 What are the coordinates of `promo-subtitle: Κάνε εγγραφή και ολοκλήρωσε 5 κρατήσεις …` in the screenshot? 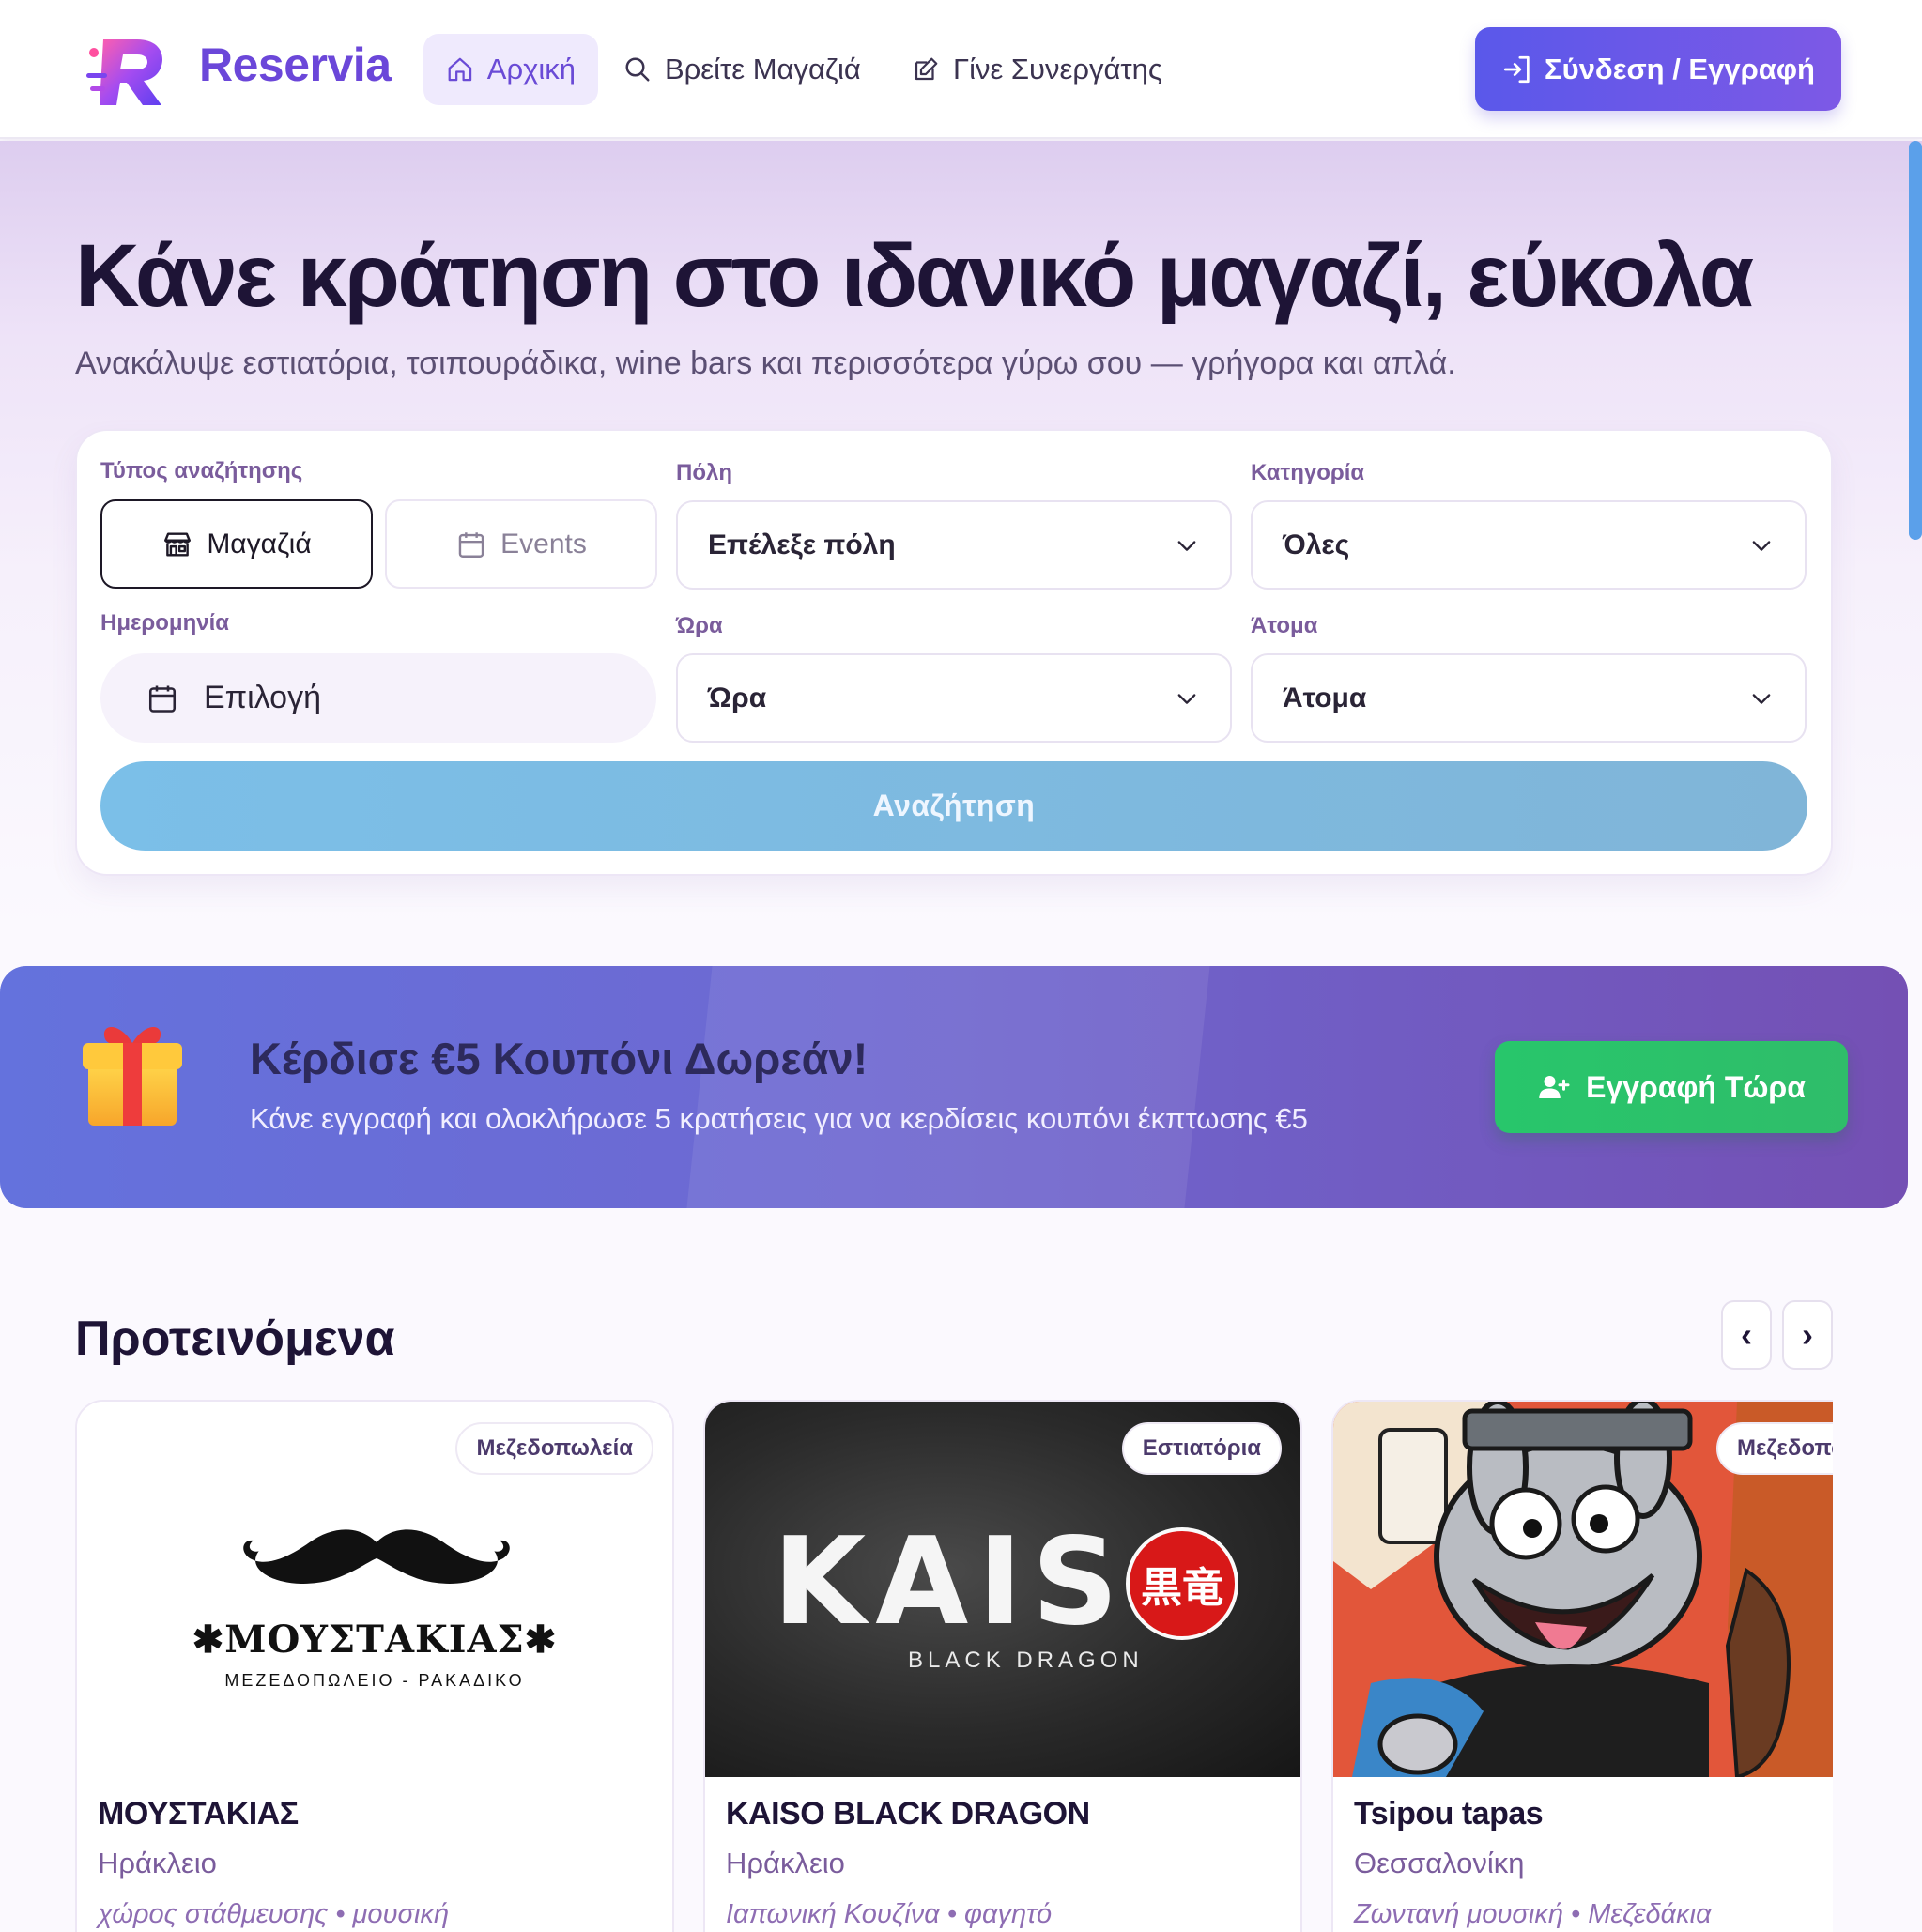 It's located at (779, 1119).